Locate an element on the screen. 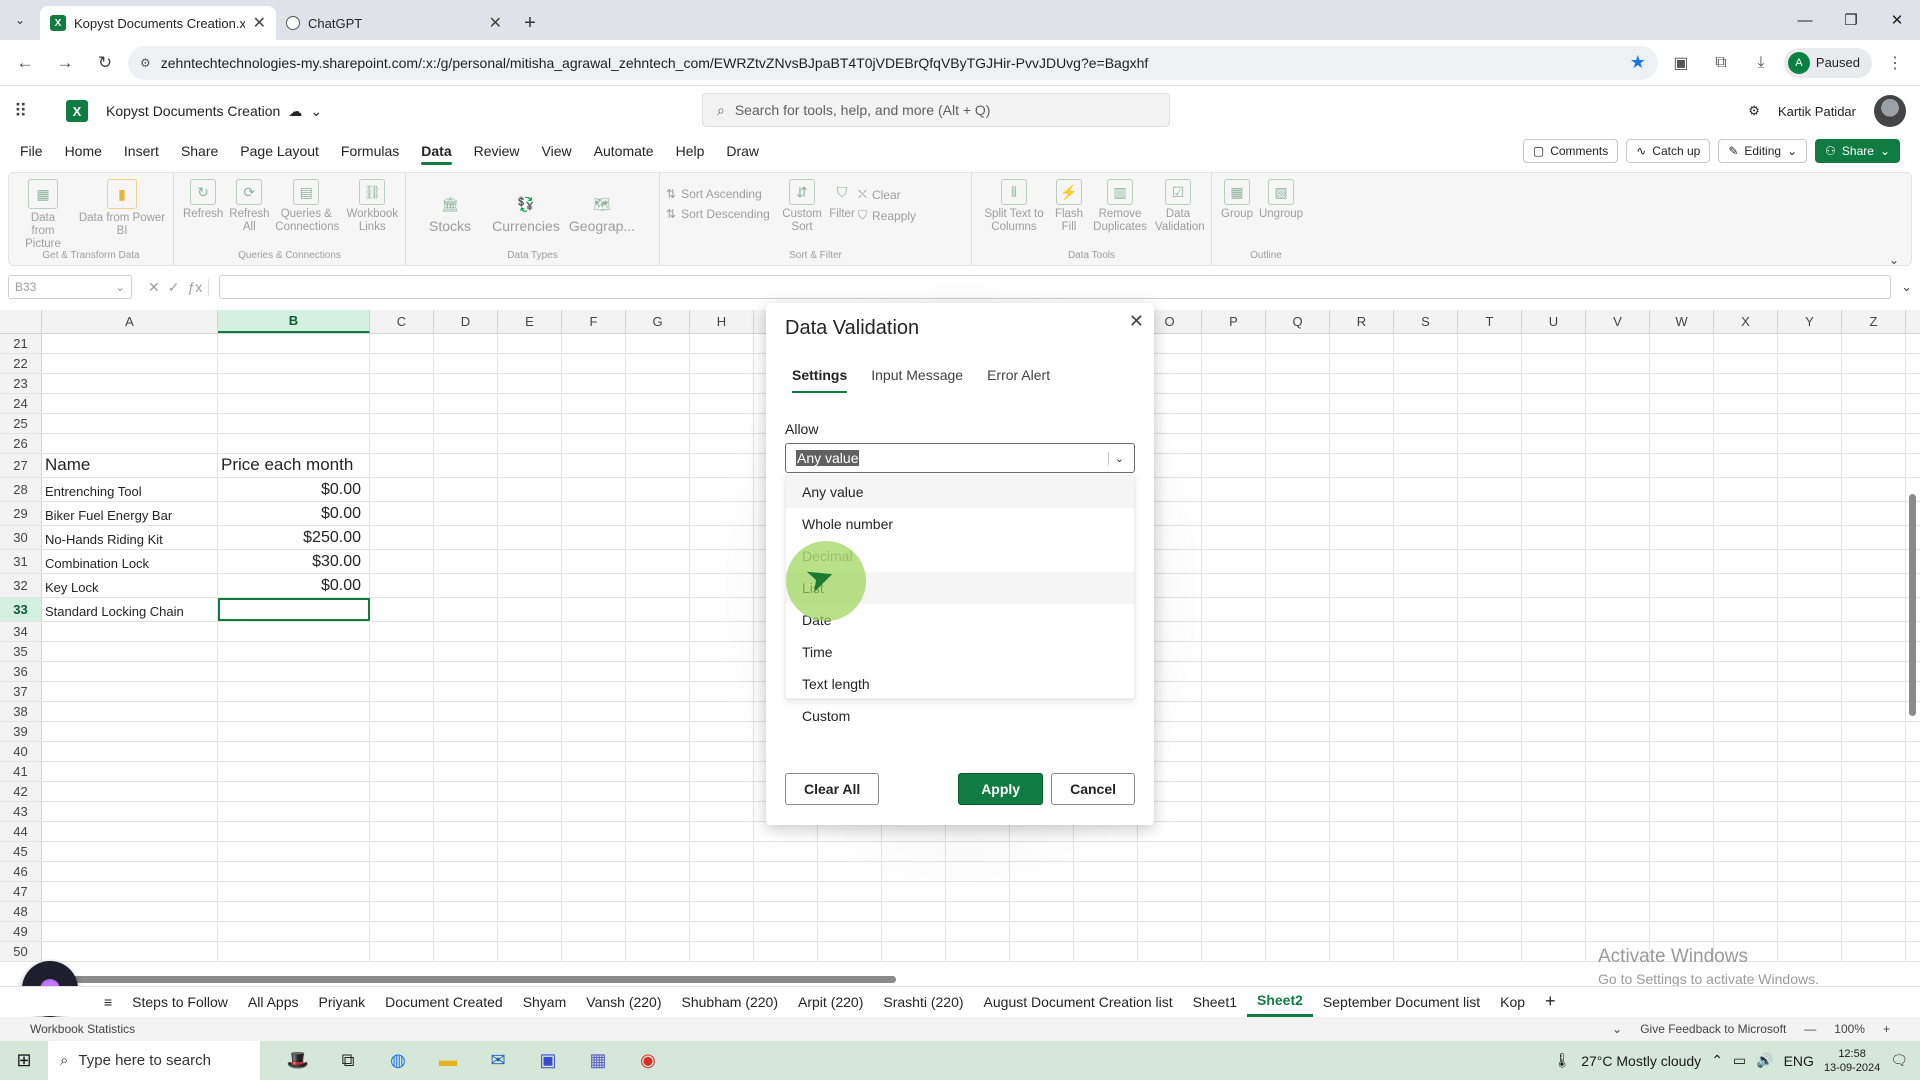 This screenshot has height=1080, width=1920. sheet-tab: Vansh (220) is located at coordinates (623, 1002).